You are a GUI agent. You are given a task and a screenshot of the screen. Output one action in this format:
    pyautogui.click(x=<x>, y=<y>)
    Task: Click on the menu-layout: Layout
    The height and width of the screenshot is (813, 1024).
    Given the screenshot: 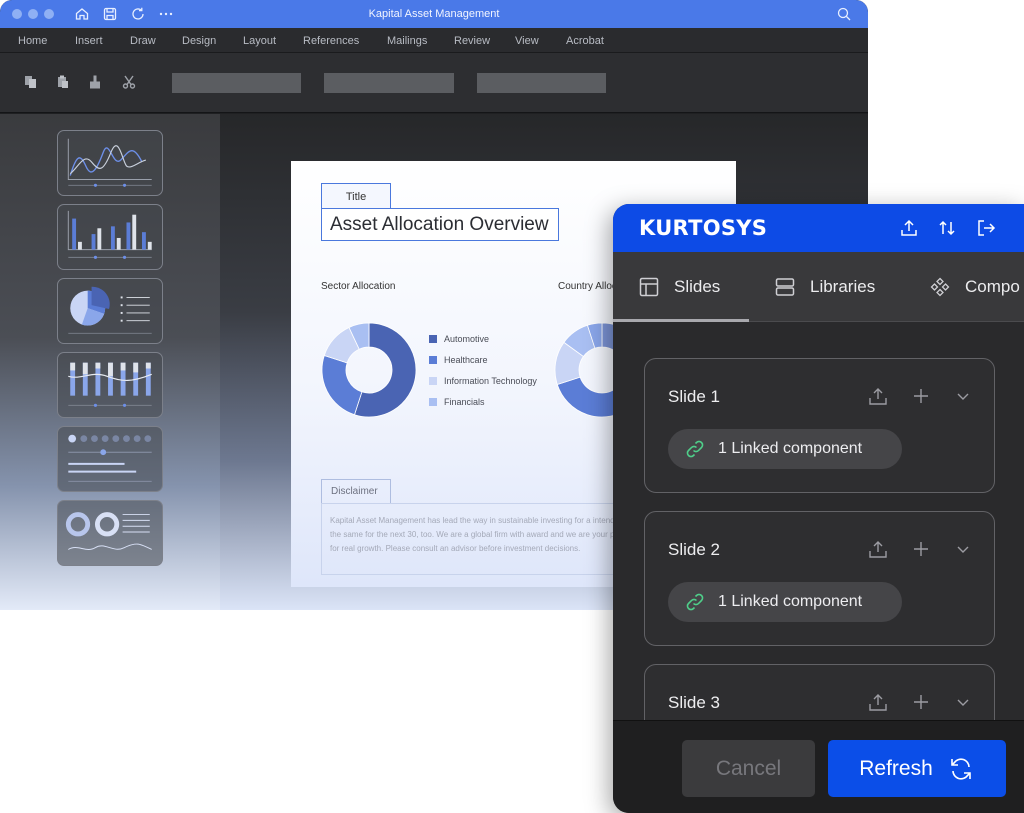 What is the action you would take?
    pyautogui.click(x=259, y=41)
    